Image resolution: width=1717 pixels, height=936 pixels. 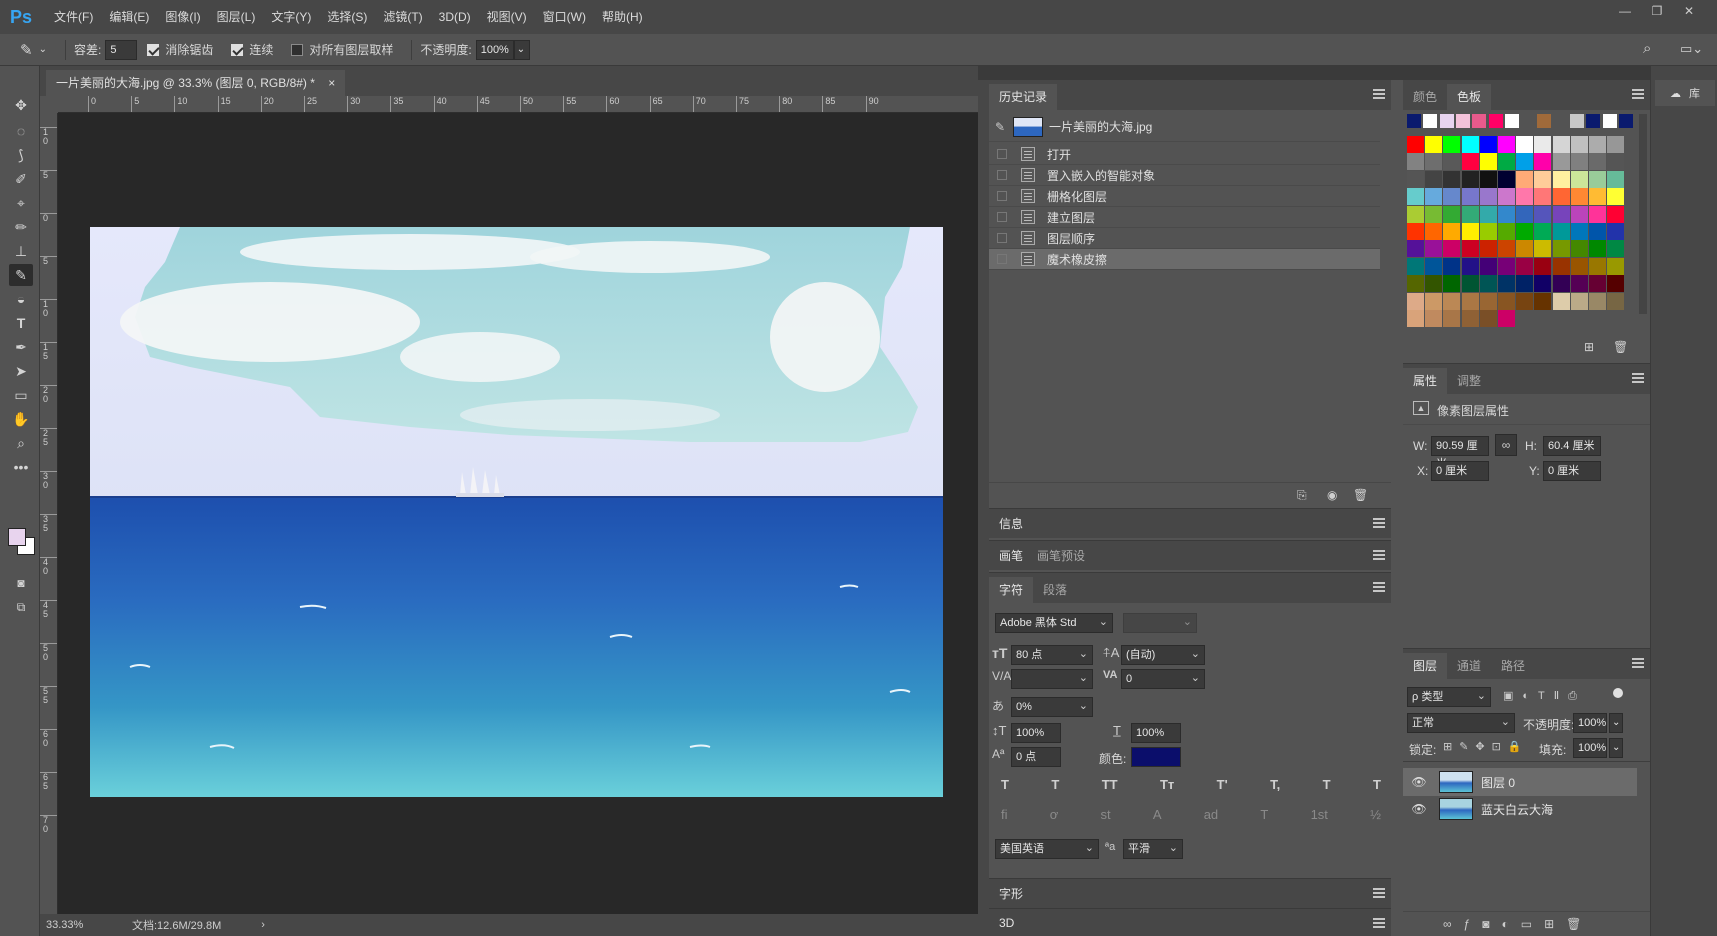 I want to click on marquee-tool-icon: ◌, so click(x=21, y=131).